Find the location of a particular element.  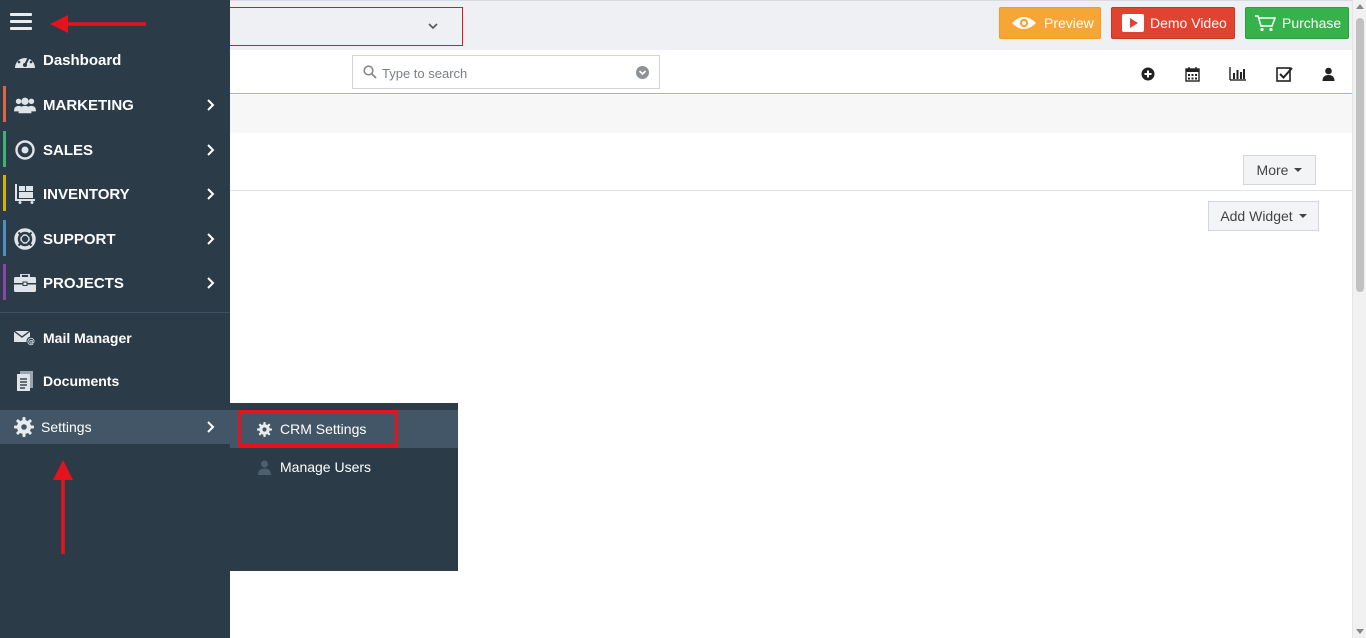

more-label: More is located at coordinates (1272, 170).